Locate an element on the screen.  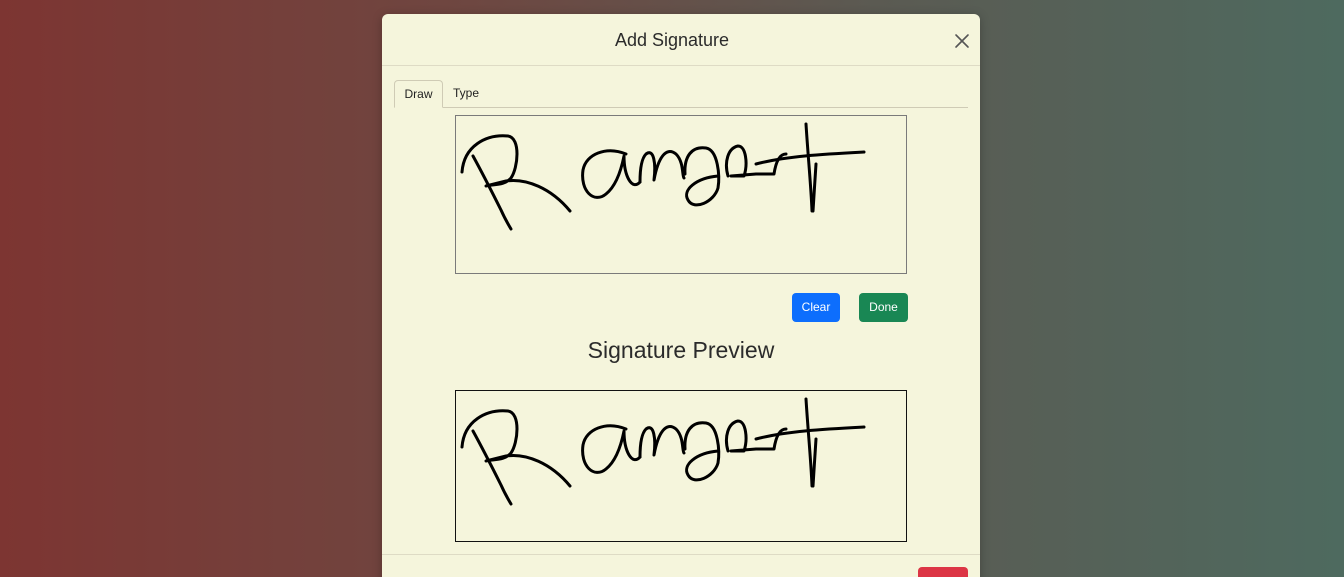
signature-tabs: Draw Type is located at coordinates (681, 94).